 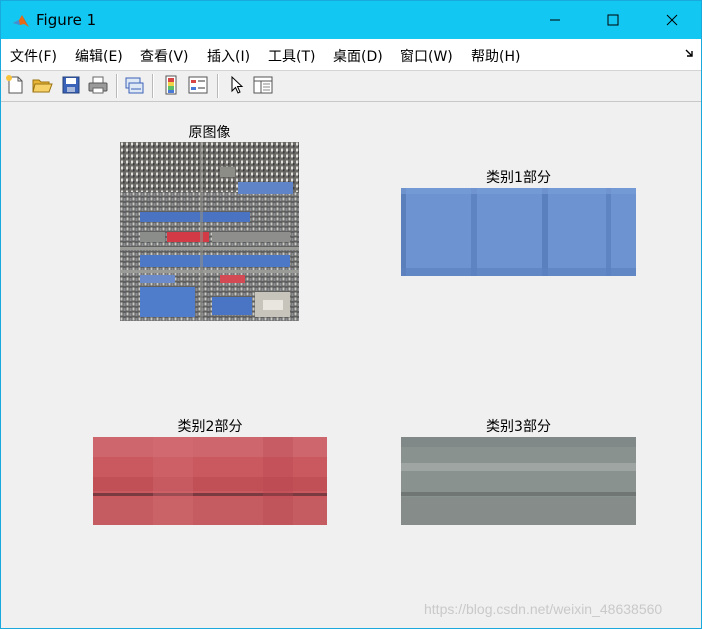 What do you see at coordinates (66, 20) in the screenshot?
I see `window-title: Figure 1` at bounding box center [66, 20].